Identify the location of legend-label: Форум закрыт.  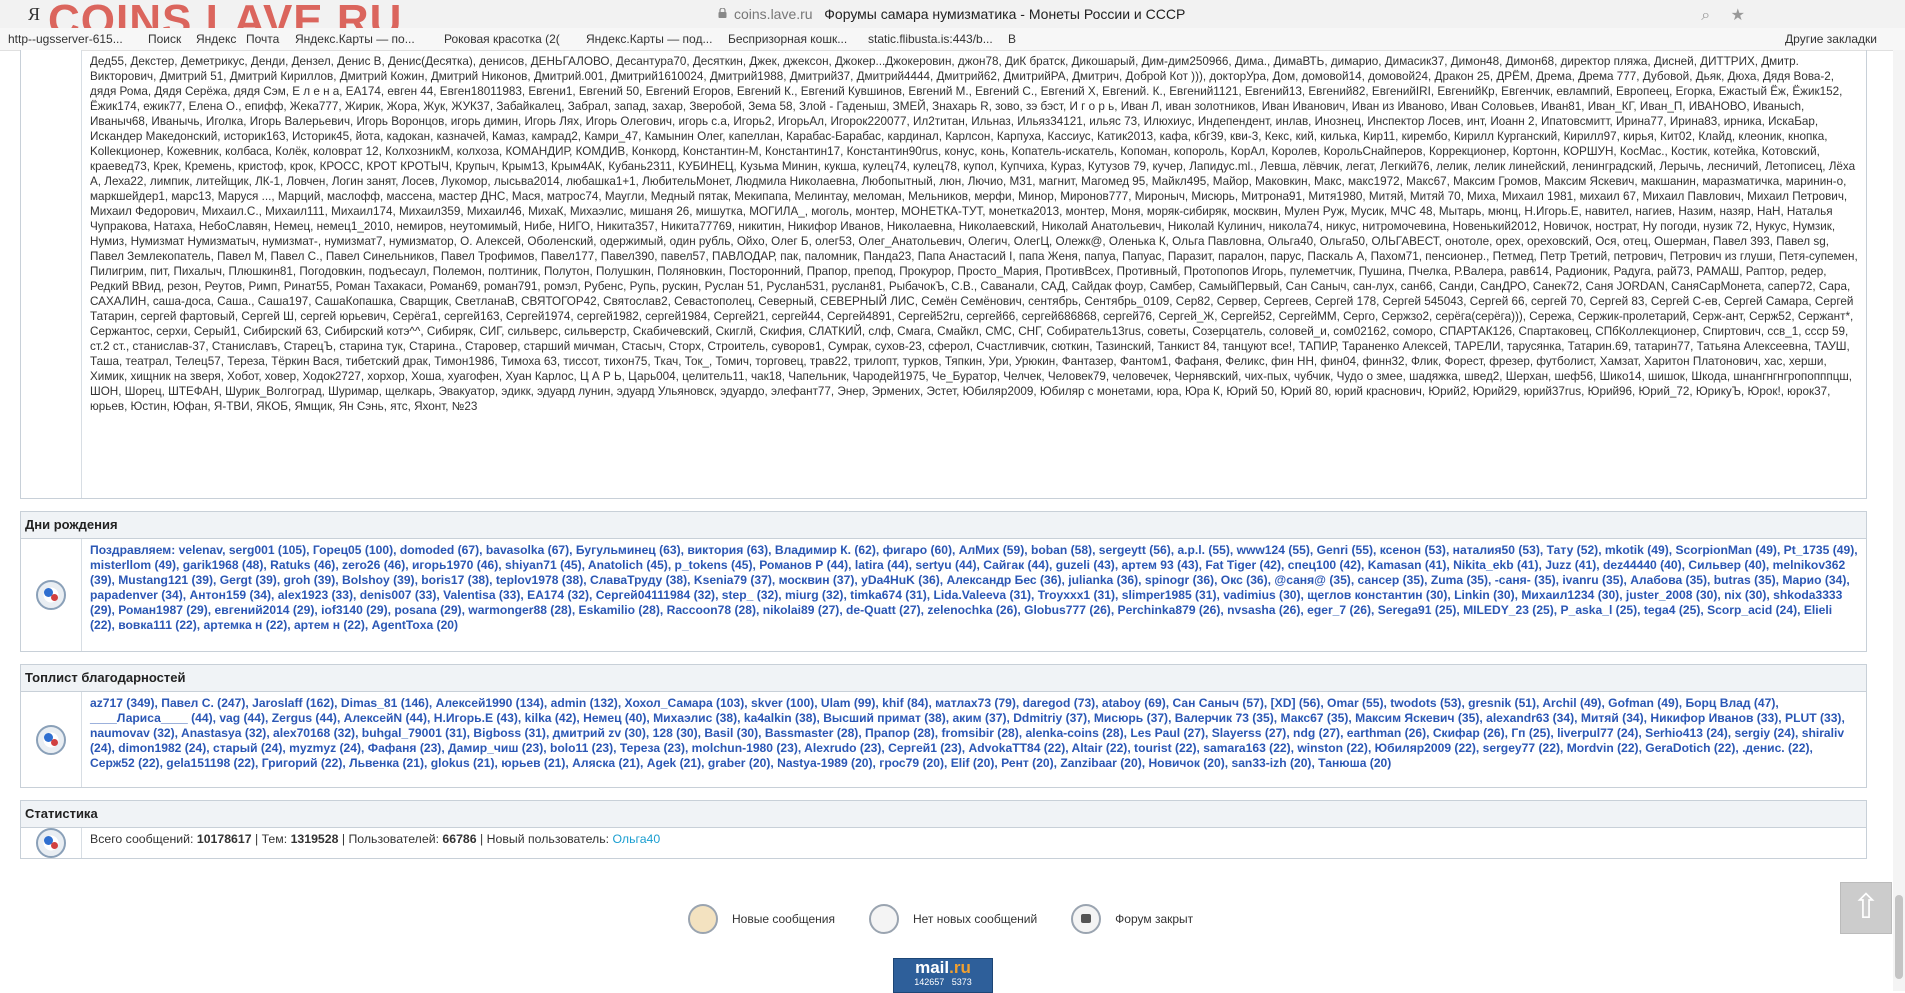
(1154, 919).